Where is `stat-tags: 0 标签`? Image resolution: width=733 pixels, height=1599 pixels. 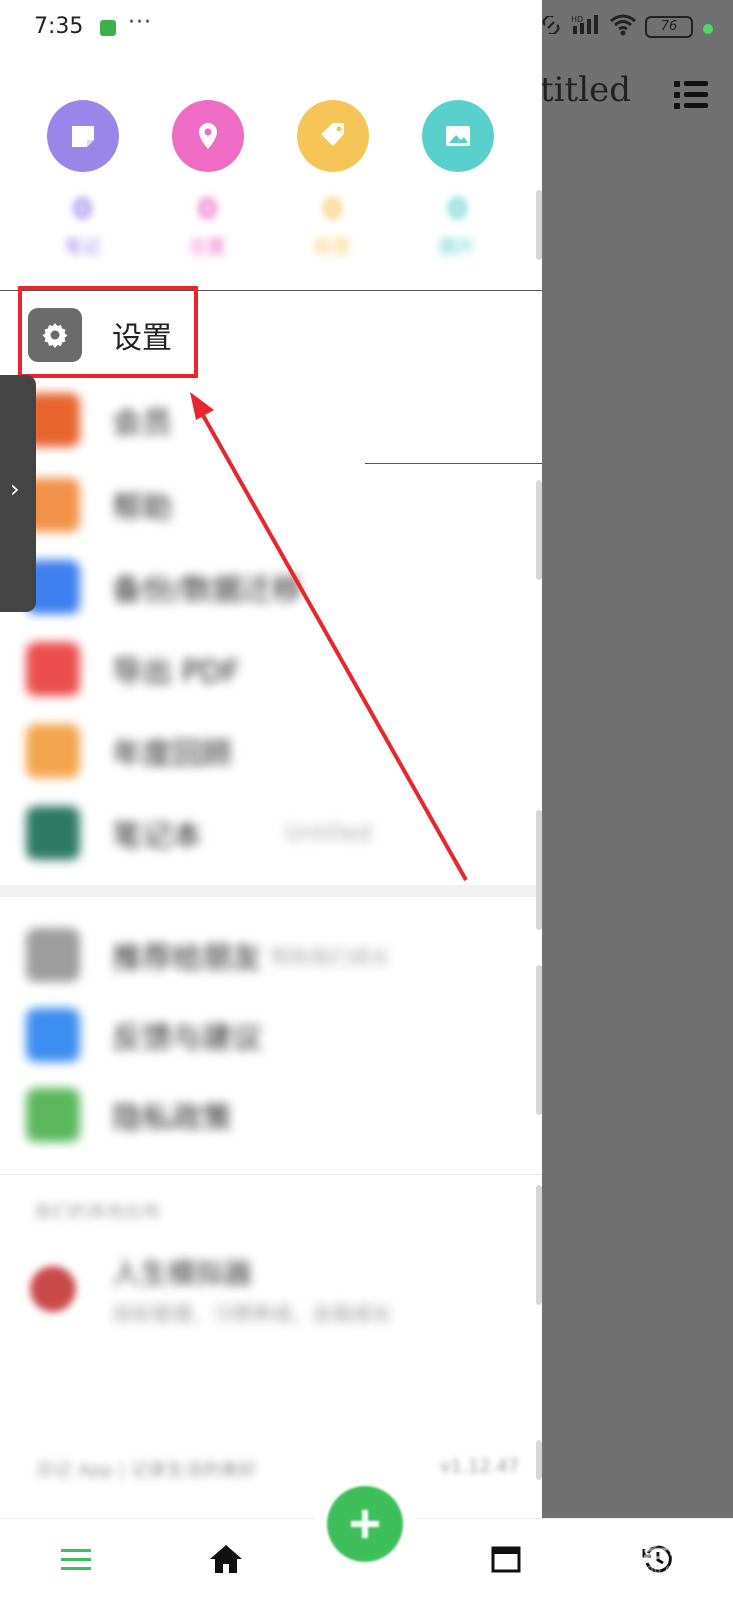 stat-tags: 0 标签 is located at coordinates (332, 185).